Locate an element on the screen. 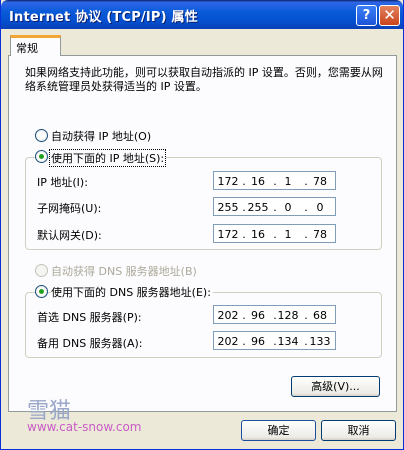 Image resolution: width=404 pixels, height=450 pixels. octet: 68 is located at coordinates (320, 315).